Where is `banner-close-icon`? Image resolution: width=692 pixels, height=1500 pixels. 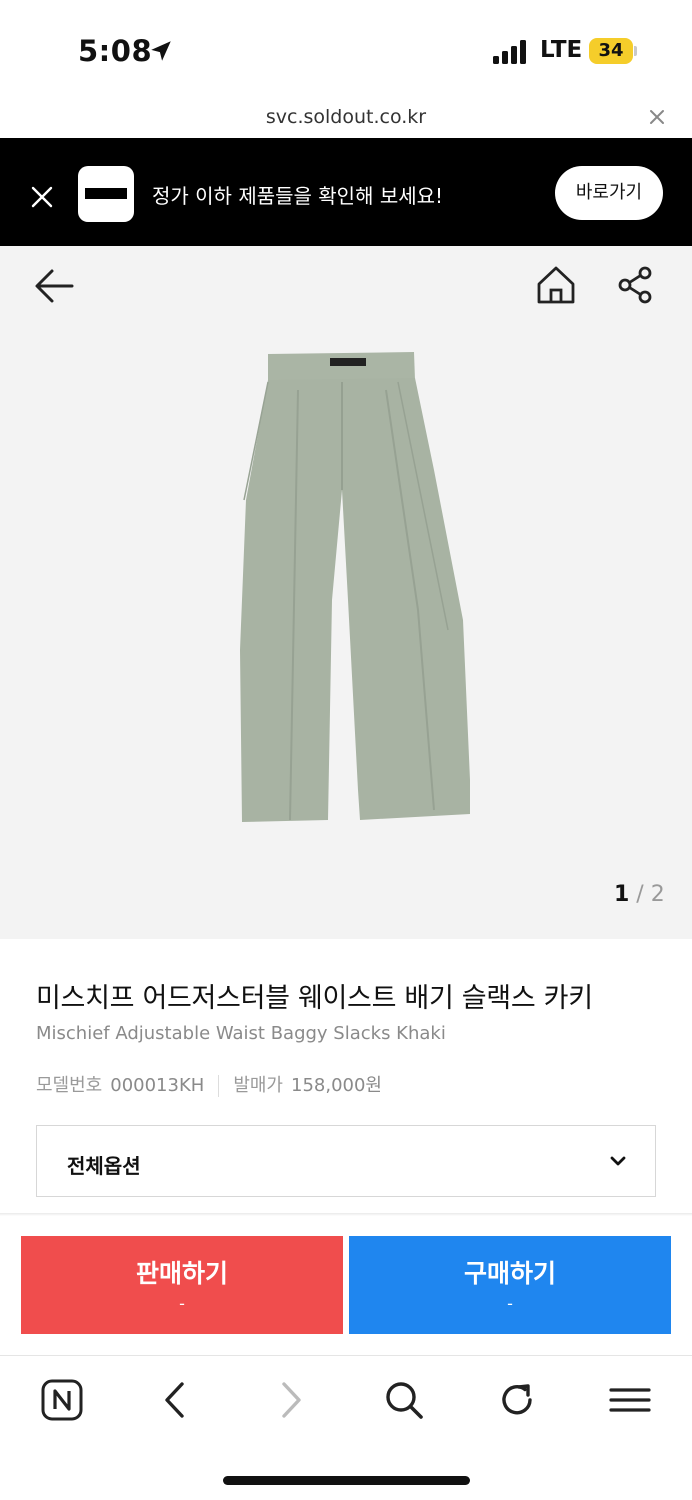 banner-close-icon is located at coordinates (42, 197).